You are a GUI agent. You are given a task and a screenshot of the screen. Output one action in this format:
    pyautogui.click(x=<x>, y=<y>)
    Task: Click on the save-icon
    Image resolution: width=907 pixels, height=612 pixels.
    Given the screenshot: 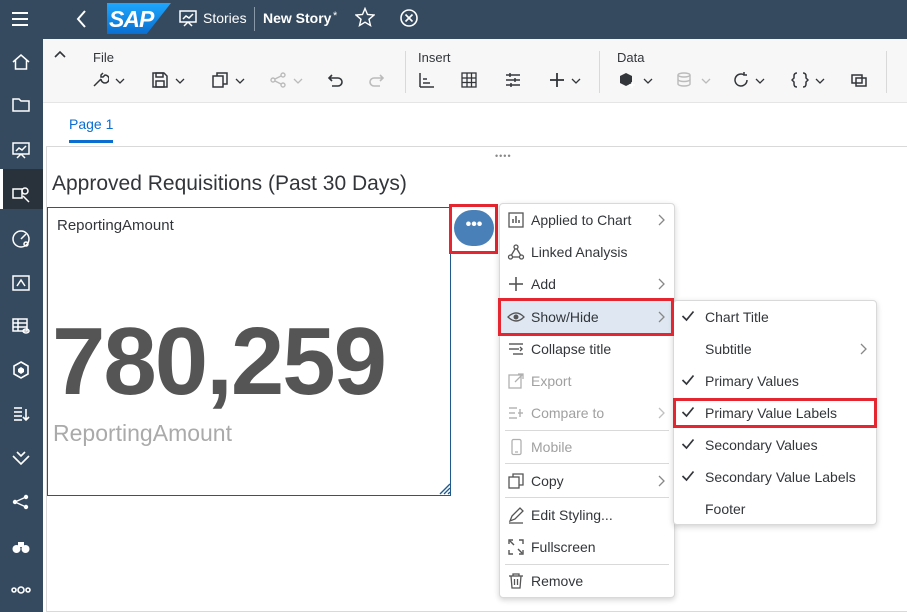 What is the action you would take?
    pyautogui.click(x=160, y=80)
    